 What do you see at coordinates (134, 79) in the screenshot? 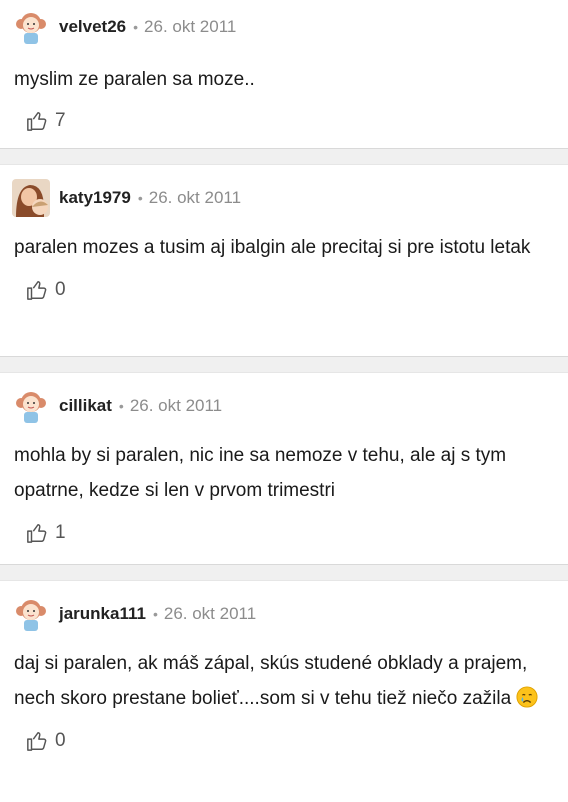
I see `comment-text: myslim ze paralen sa moze..` at bounding box center [134, 79].